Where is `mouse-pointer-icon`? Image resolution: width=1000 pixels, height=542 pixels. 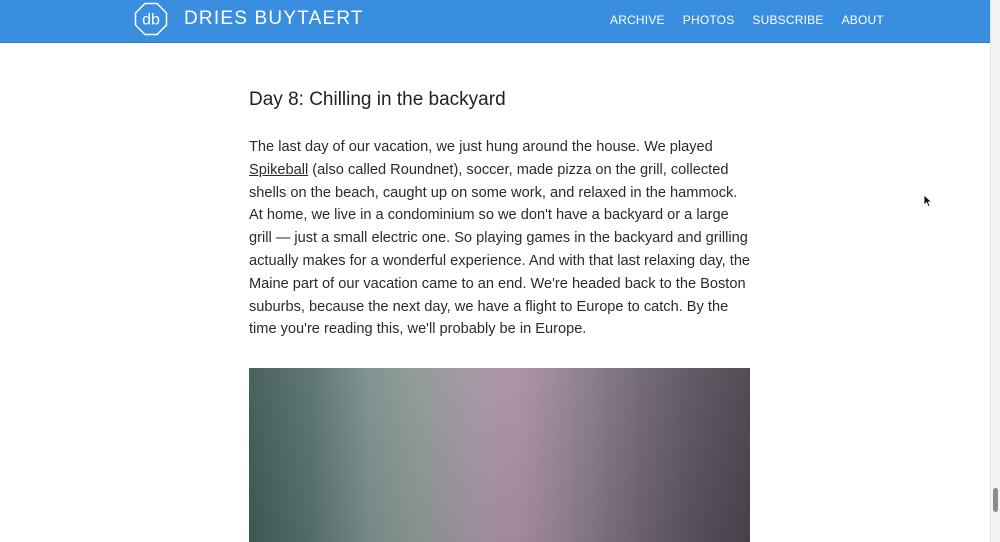 mouse-pointer-icon is located at coordinates (928, 201).